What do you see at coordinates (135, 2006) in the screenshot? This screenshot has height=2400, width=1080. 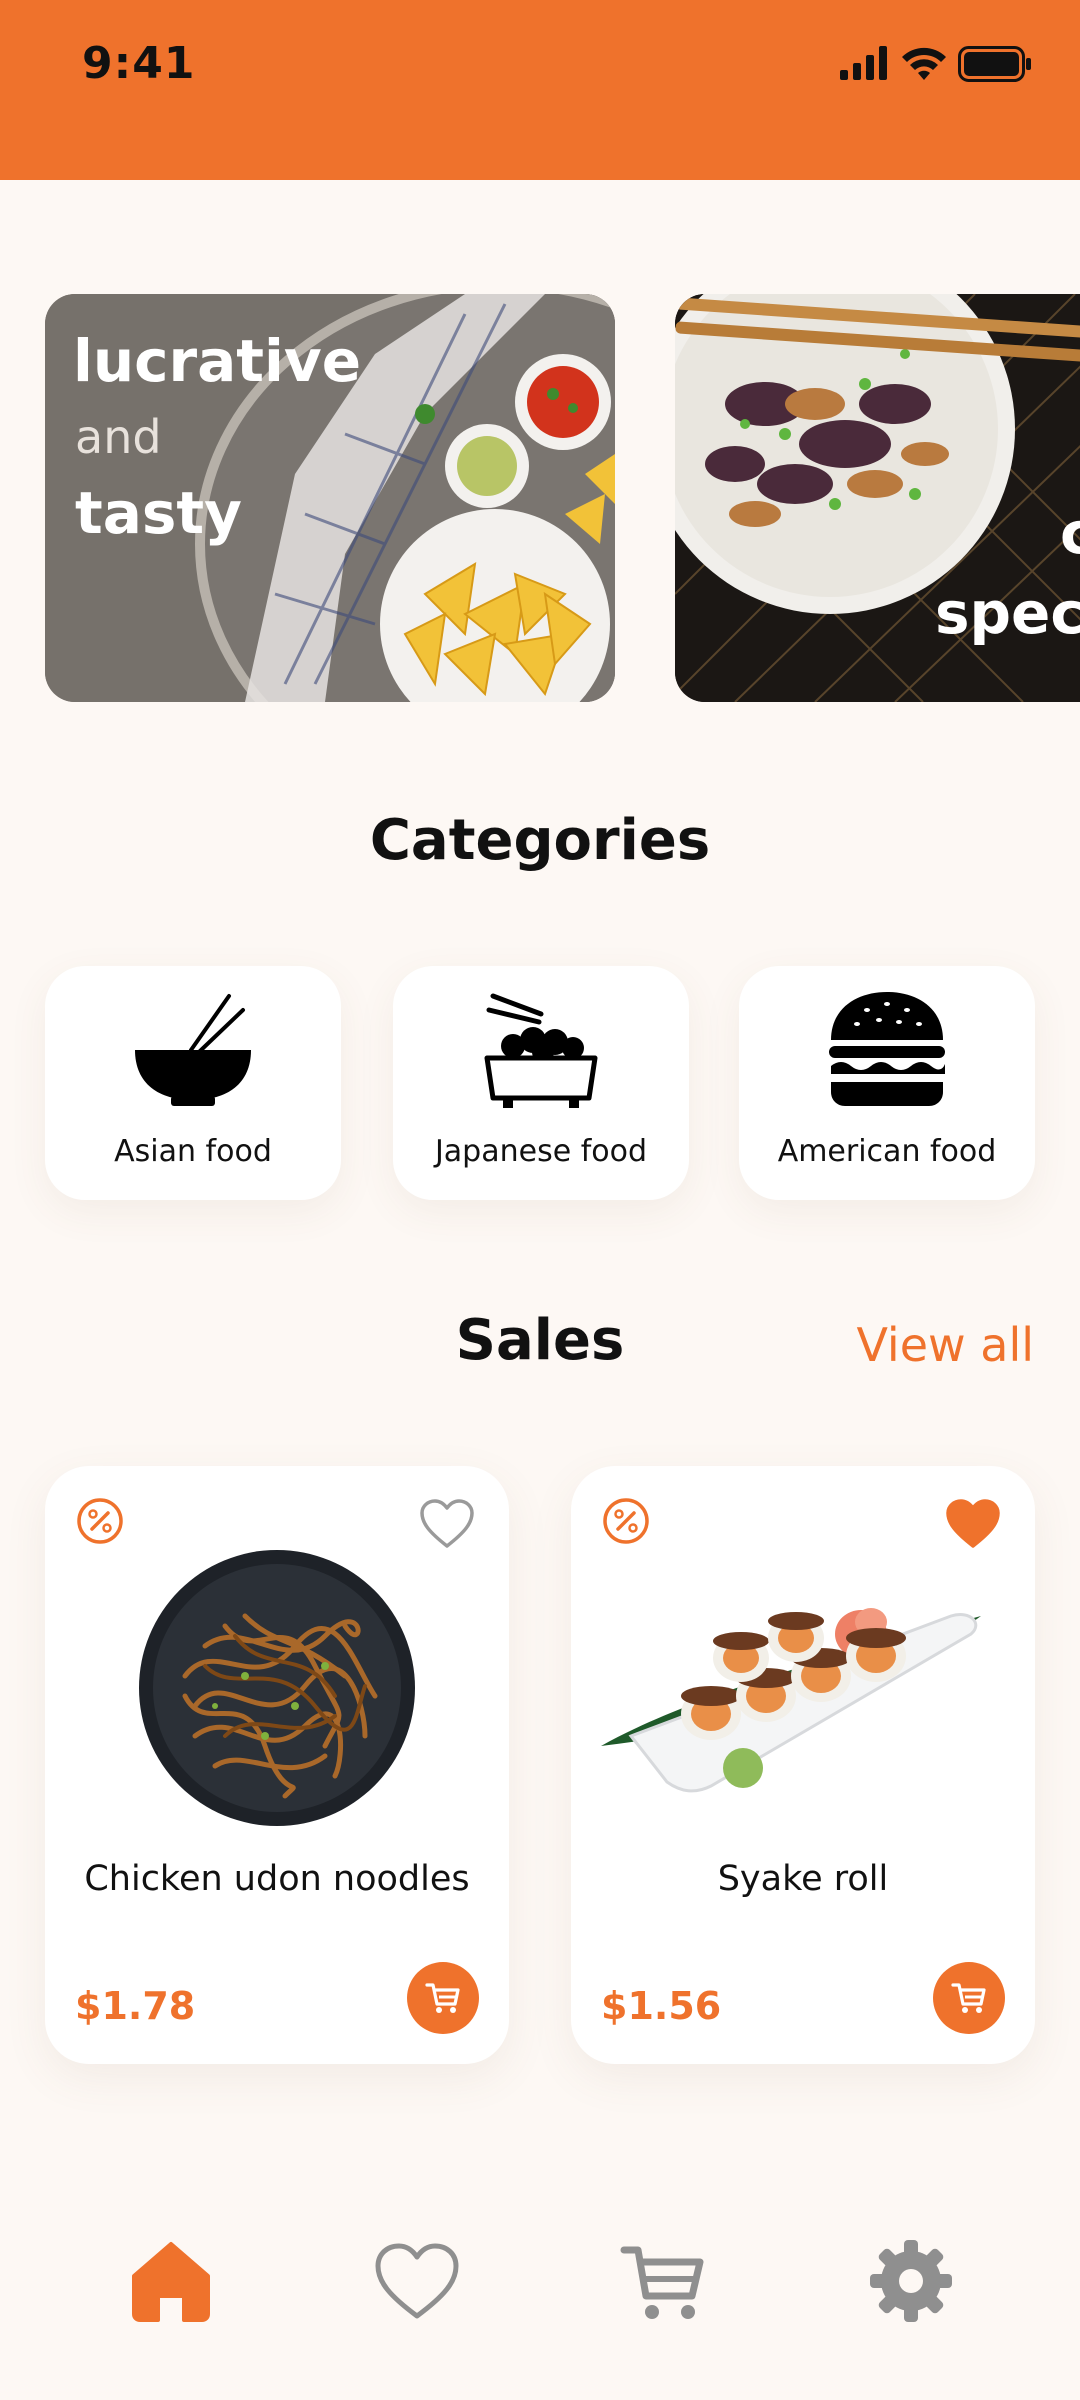 I see `product-price: $1.78` at bounding box center [135, 2006].